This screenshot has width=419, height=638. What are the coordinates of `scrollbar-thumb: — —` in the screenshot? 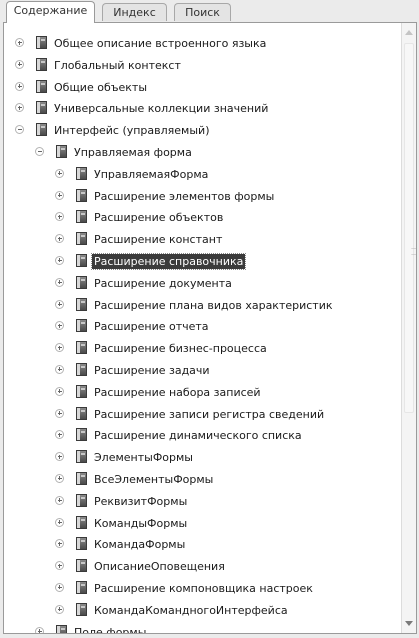 It's located at (410, 228).